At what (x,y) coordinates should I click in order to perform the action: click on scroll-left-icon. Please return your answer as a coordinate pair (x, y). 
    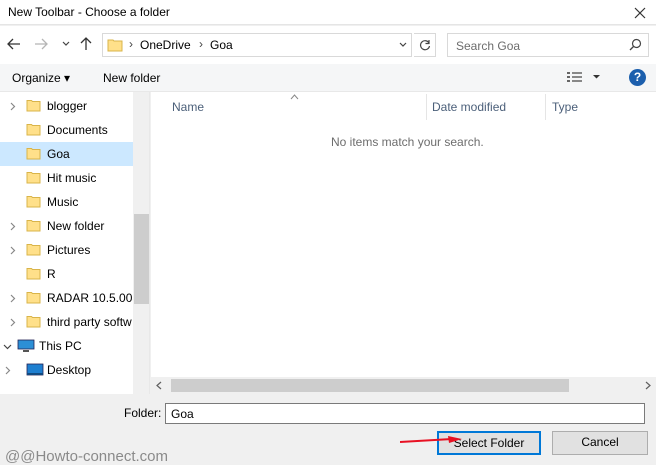
    Looking at the image, I should click on (159, 385).